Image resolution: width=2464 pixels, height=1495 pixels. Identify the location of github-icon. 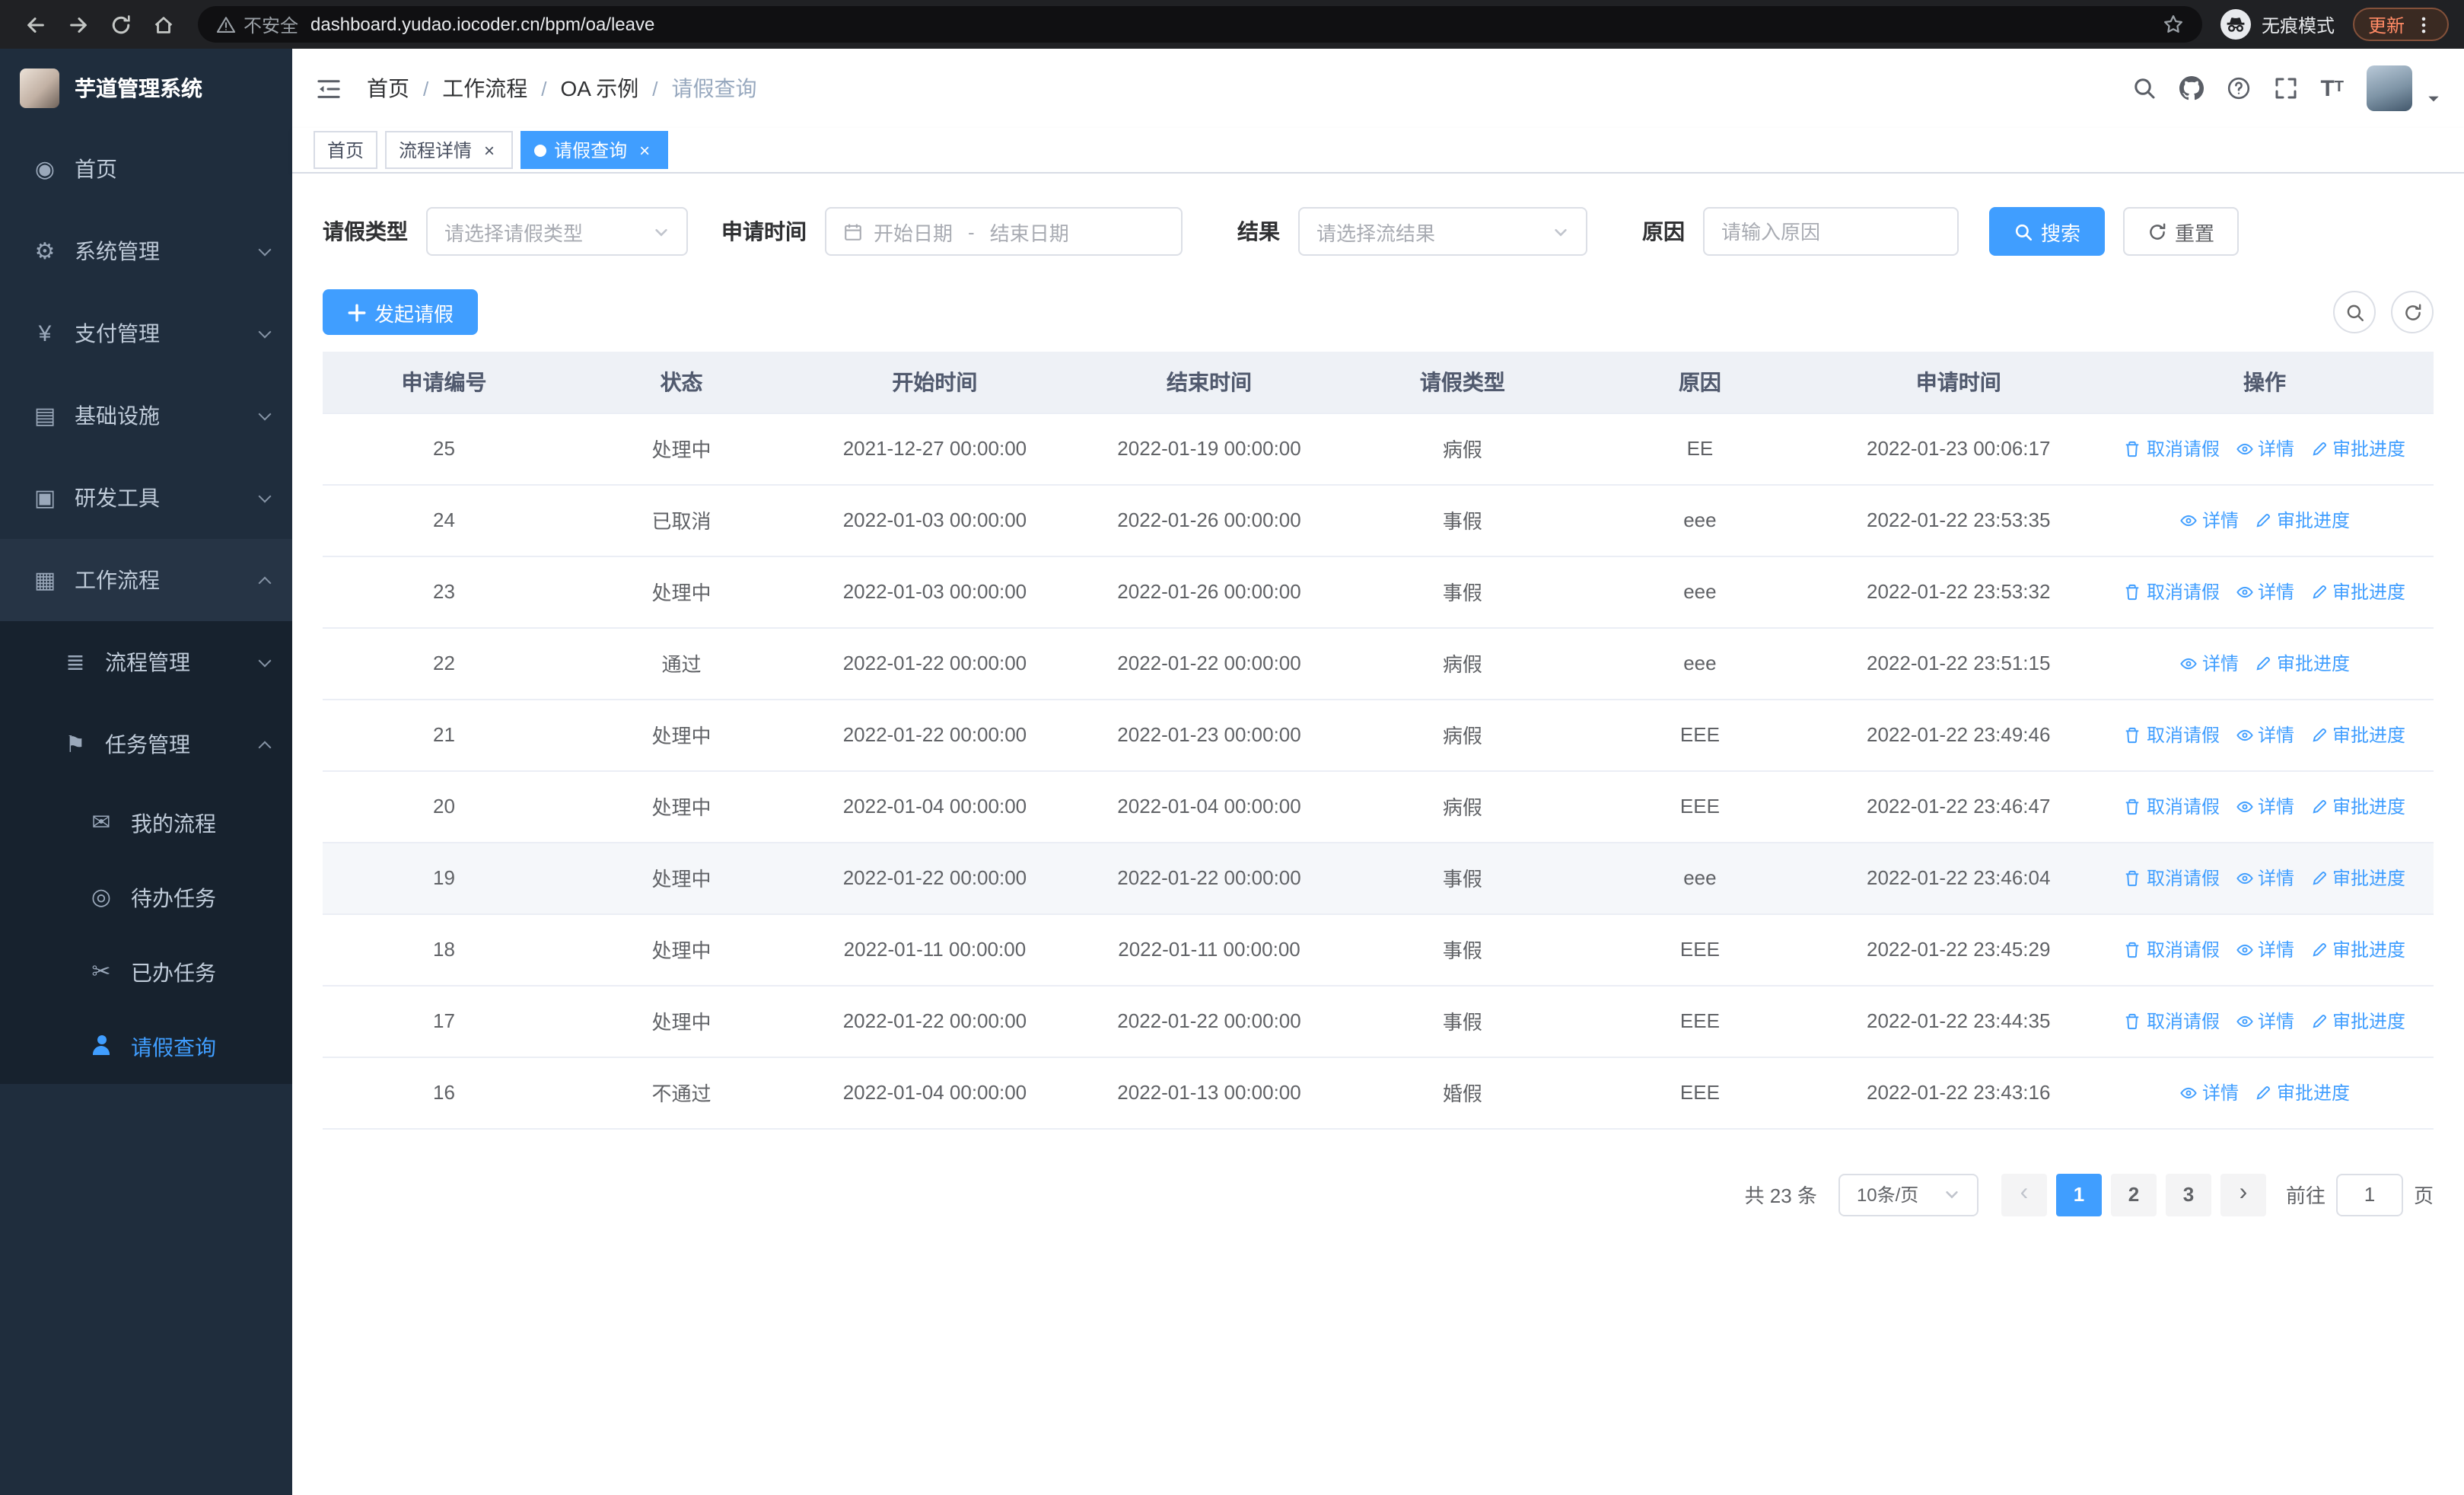
(2191, 88).